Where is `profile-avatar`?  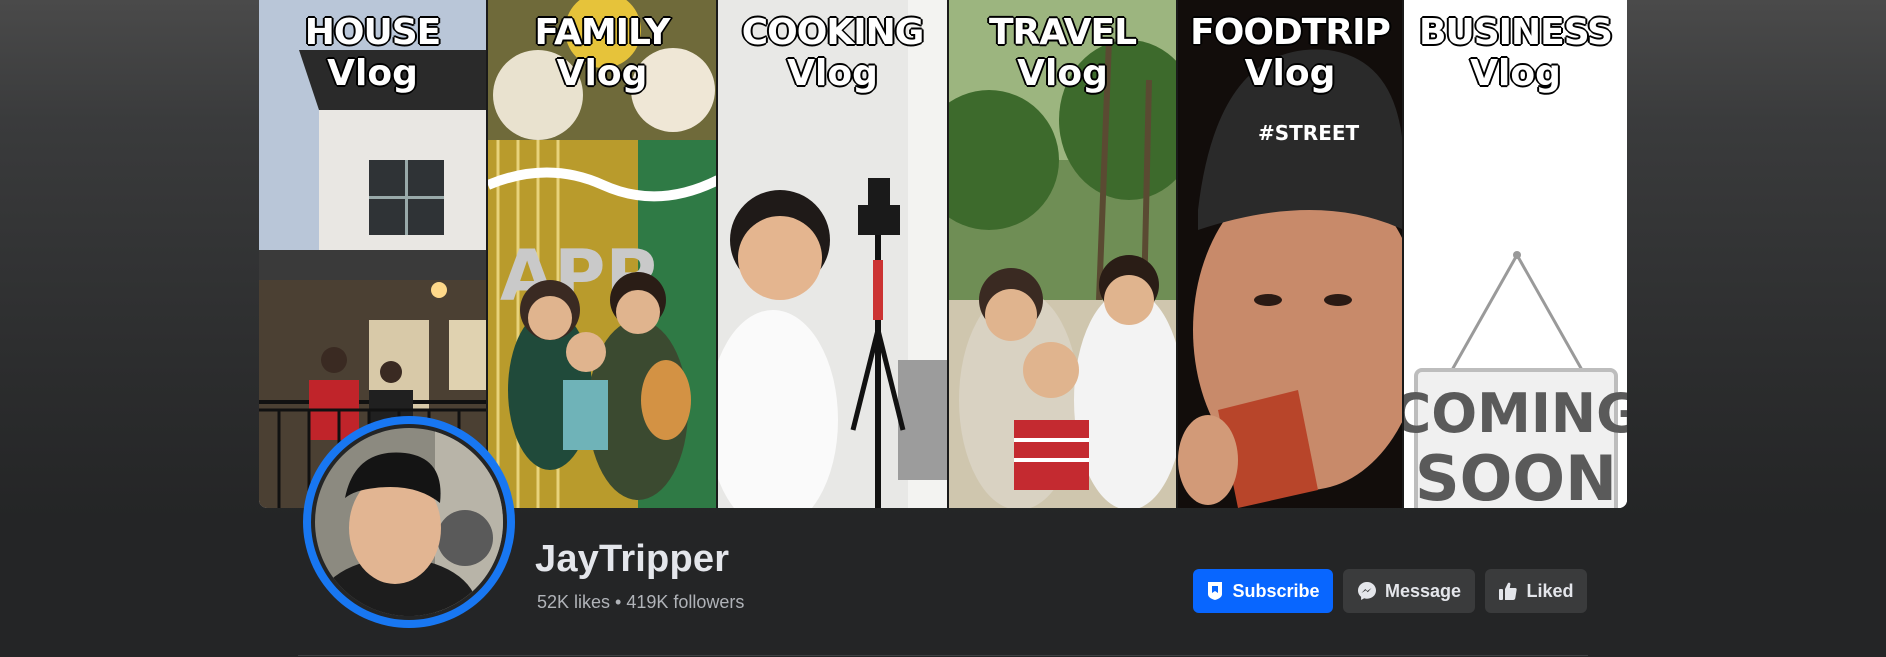 profile-avatar is located at coordinates (409, 522).